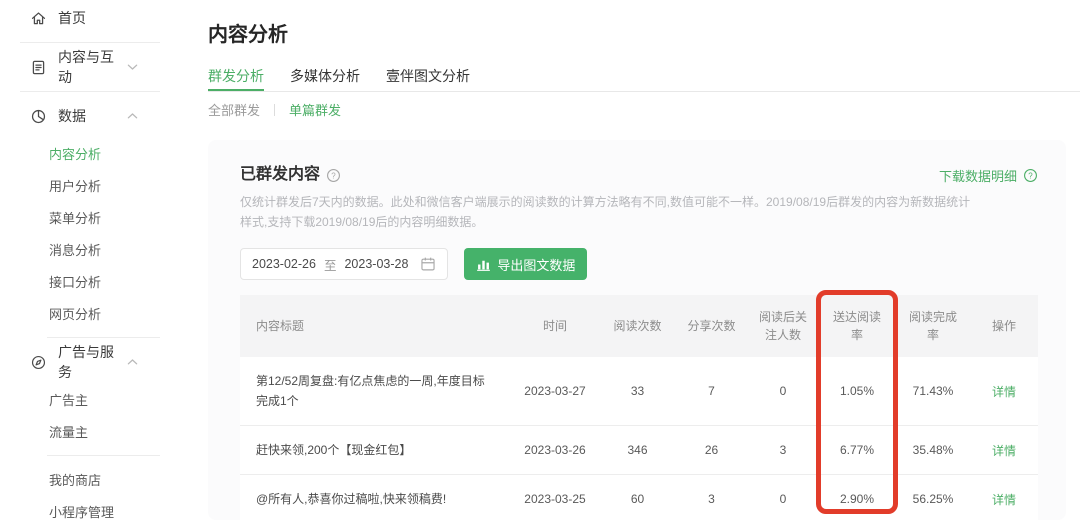 The image size is (1080, 520). Describe the element at coordinates (80, 187) in the screenshot. I see `sidebar-item-6: 用户分析` at that location.